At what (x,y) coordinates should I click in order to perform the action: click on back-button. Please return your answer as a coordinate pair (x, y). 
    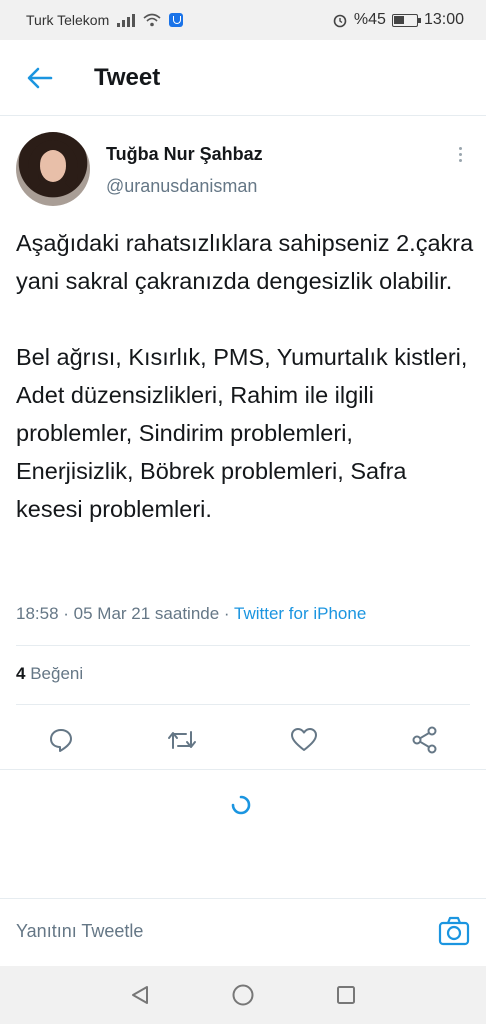
    Looking at the image, I should click on (40, 78).